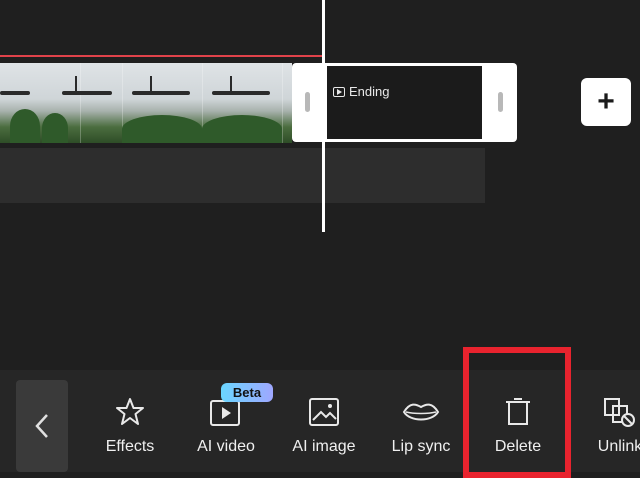  What do you see at coordinates (242, 175) in the screenshot?
I see `audio-track` at bounding box center [242, 175].